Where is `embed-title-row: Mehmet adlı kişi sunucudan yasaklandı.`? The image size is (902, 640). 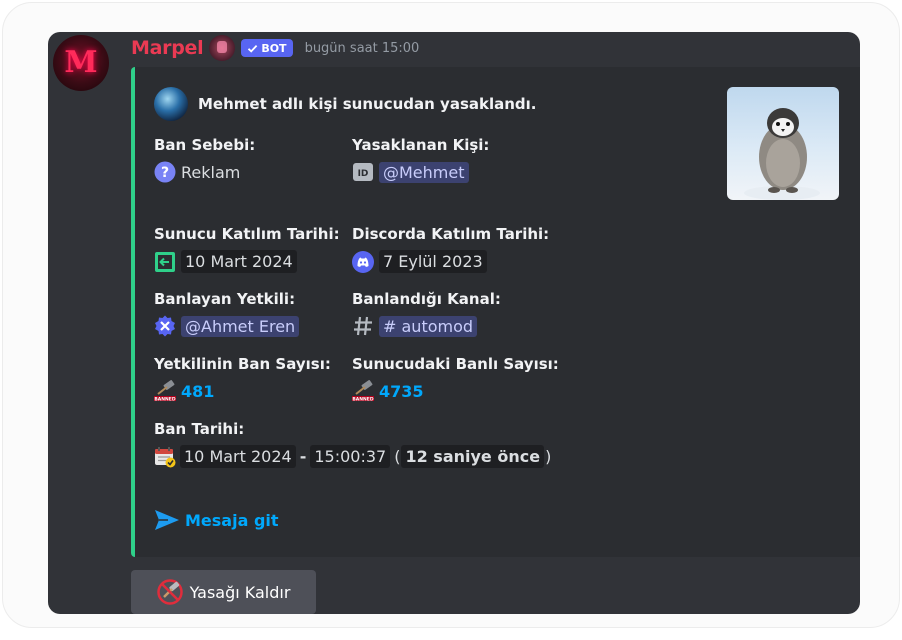
embed-title-row: Mehmet adlı kişi sunucudan yasaklandı. is located at coordinates (345, 104).